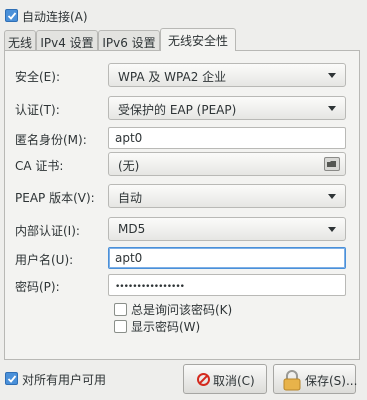  Describe the element at coordinates (130, 198) in the screenshot. I see `peap-version-value: 自动` at that location.